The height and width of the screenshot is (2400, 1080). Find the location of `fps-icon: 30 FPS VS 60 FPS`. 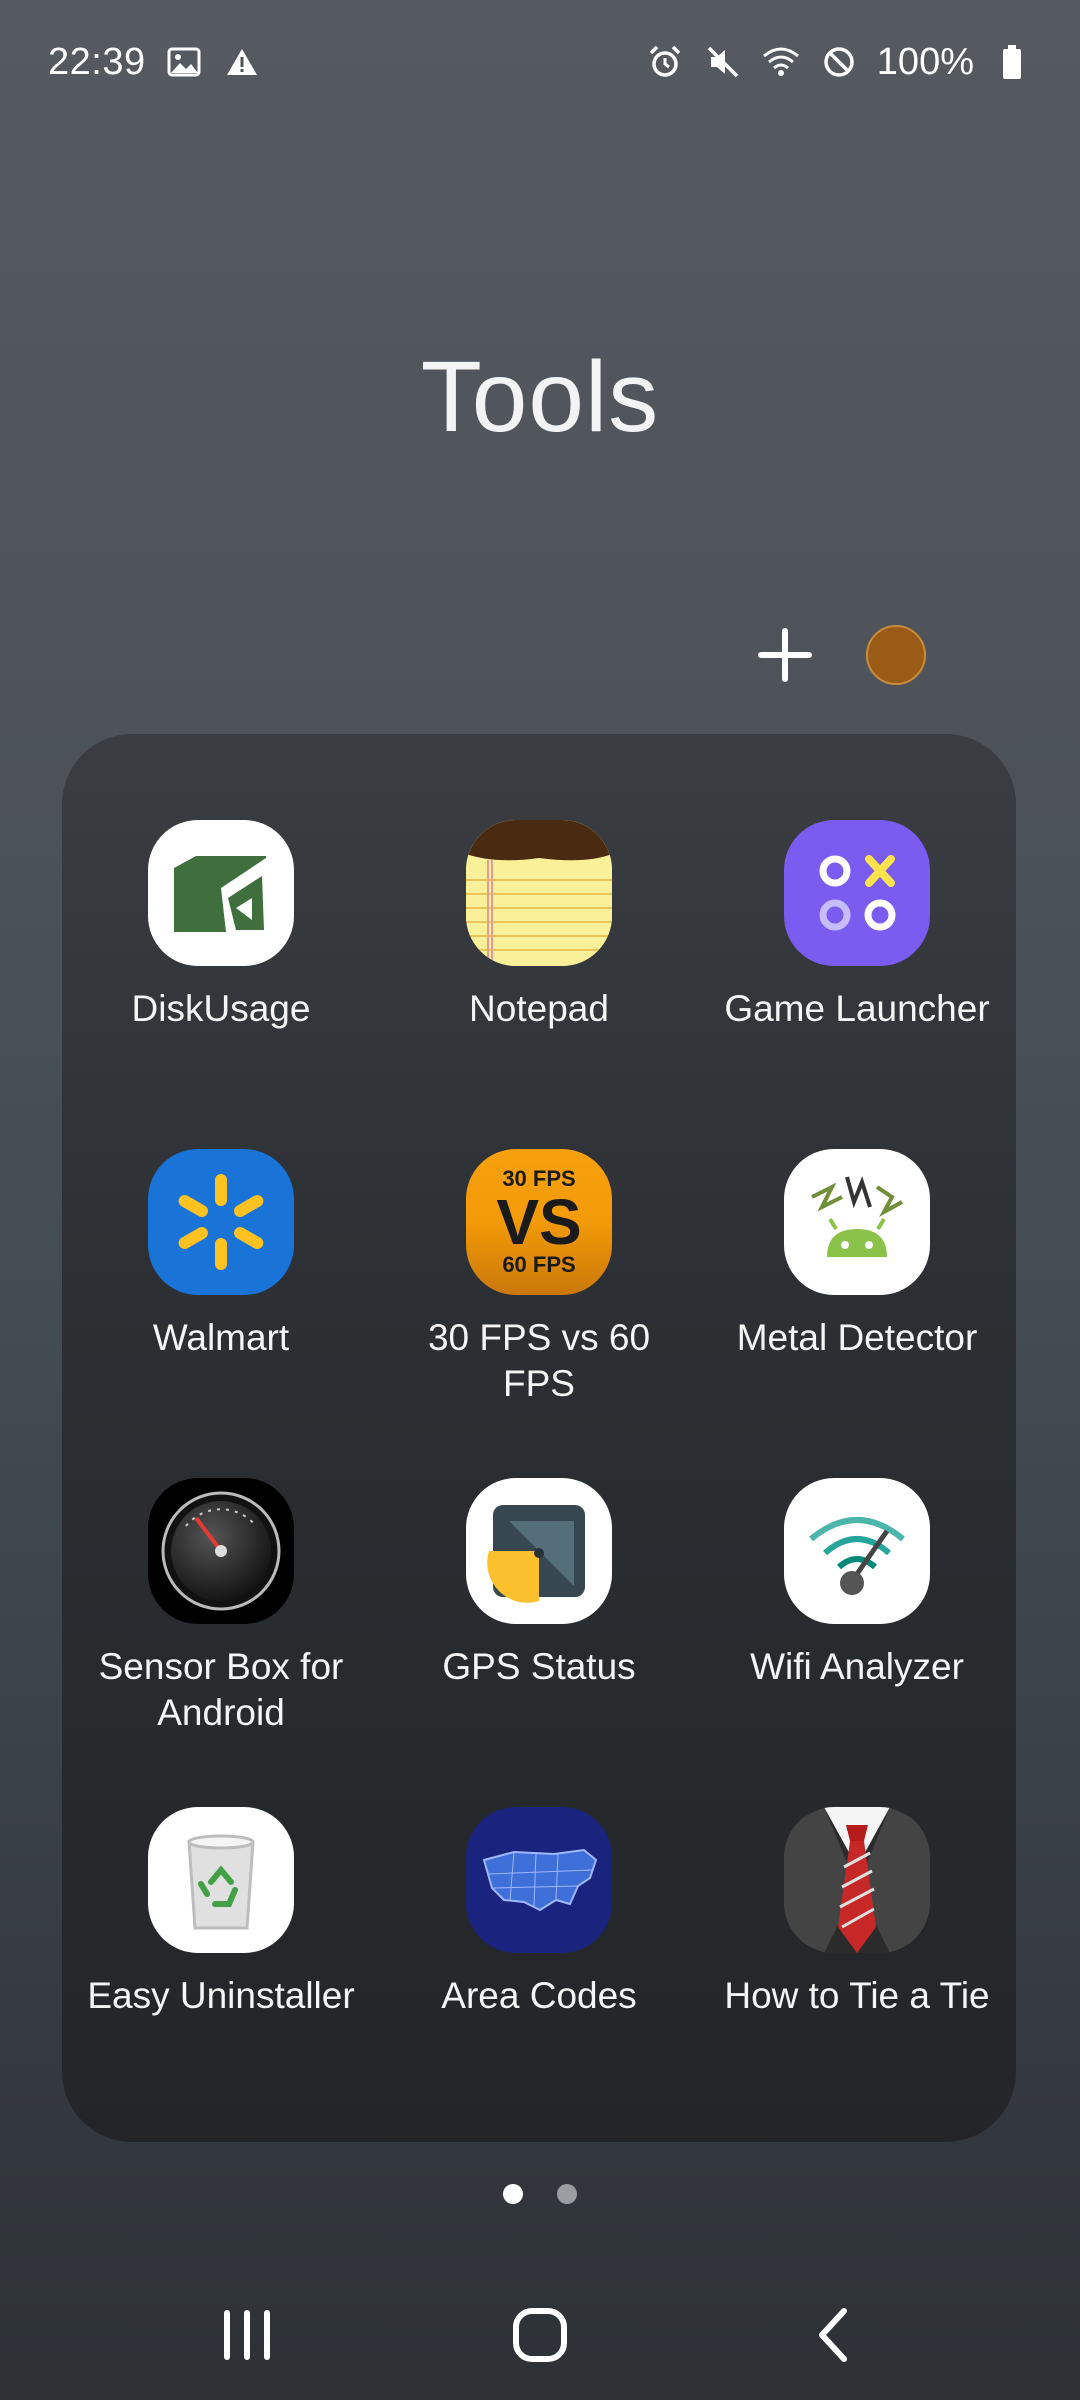

fps-icon: 30 FPS VS 60 FPS is located at coordinates (539, 1222).